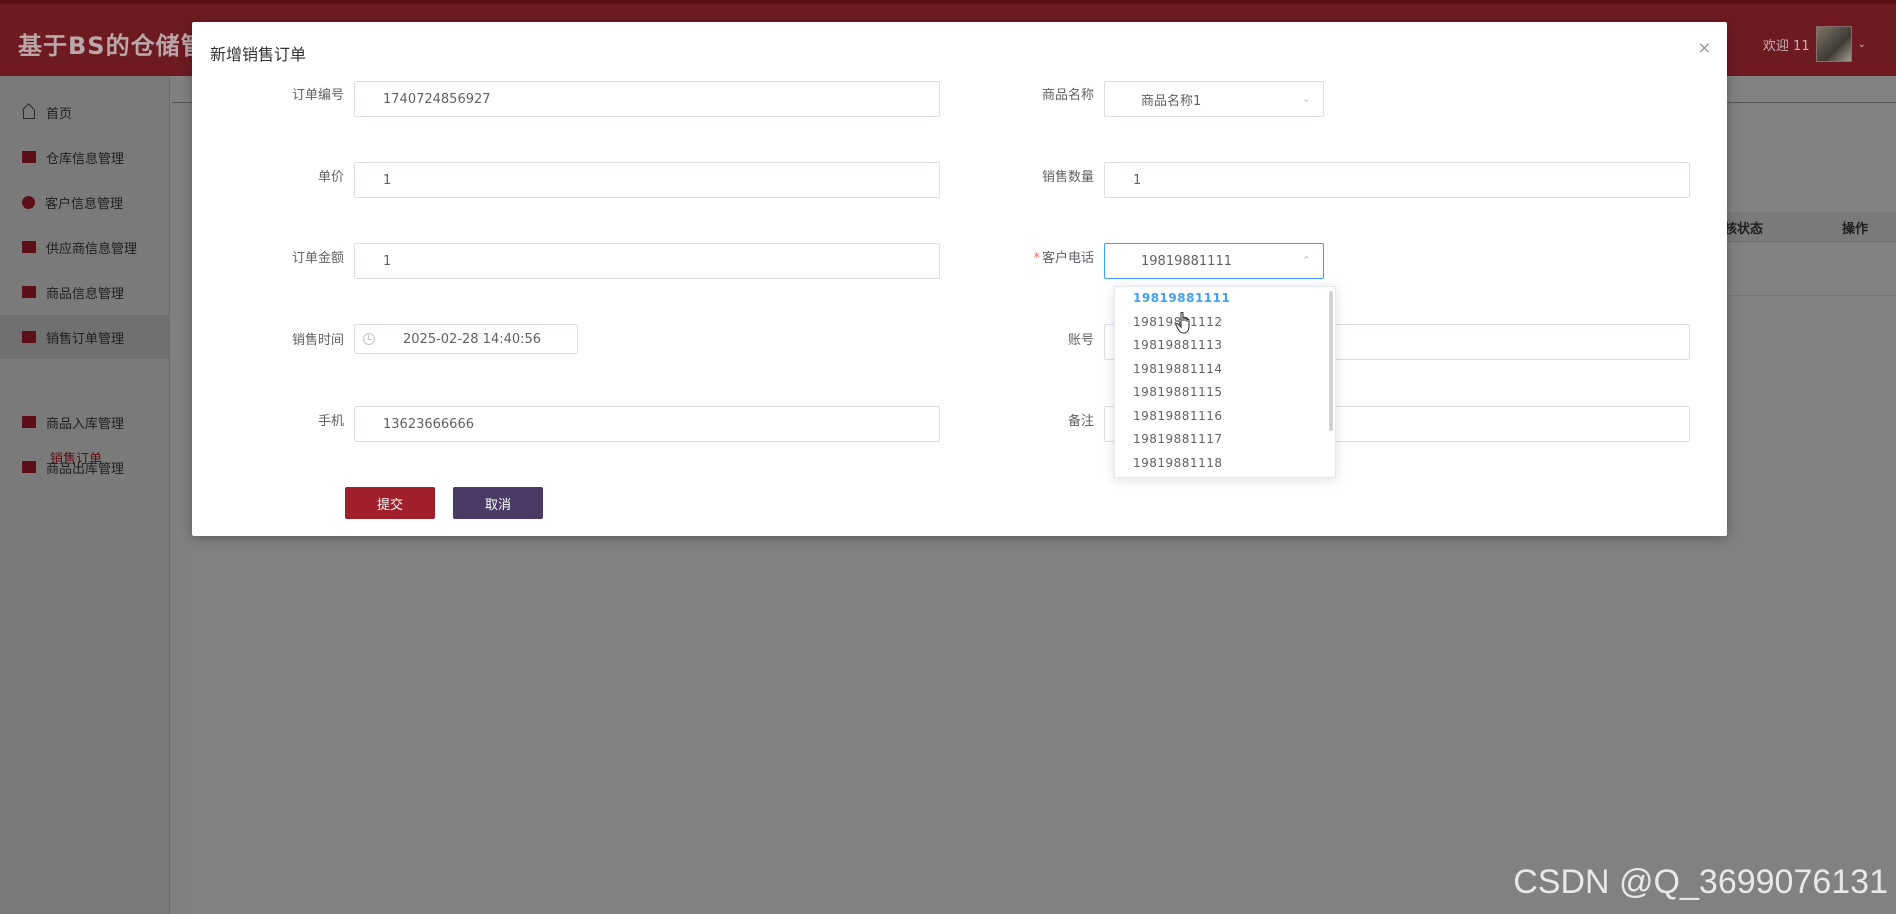 The width and height of the screenshot is (1896, 914). Describe the element at coordinates (317, 95) in the screenshot. I see `order-no-label: 订单编号` at that location.